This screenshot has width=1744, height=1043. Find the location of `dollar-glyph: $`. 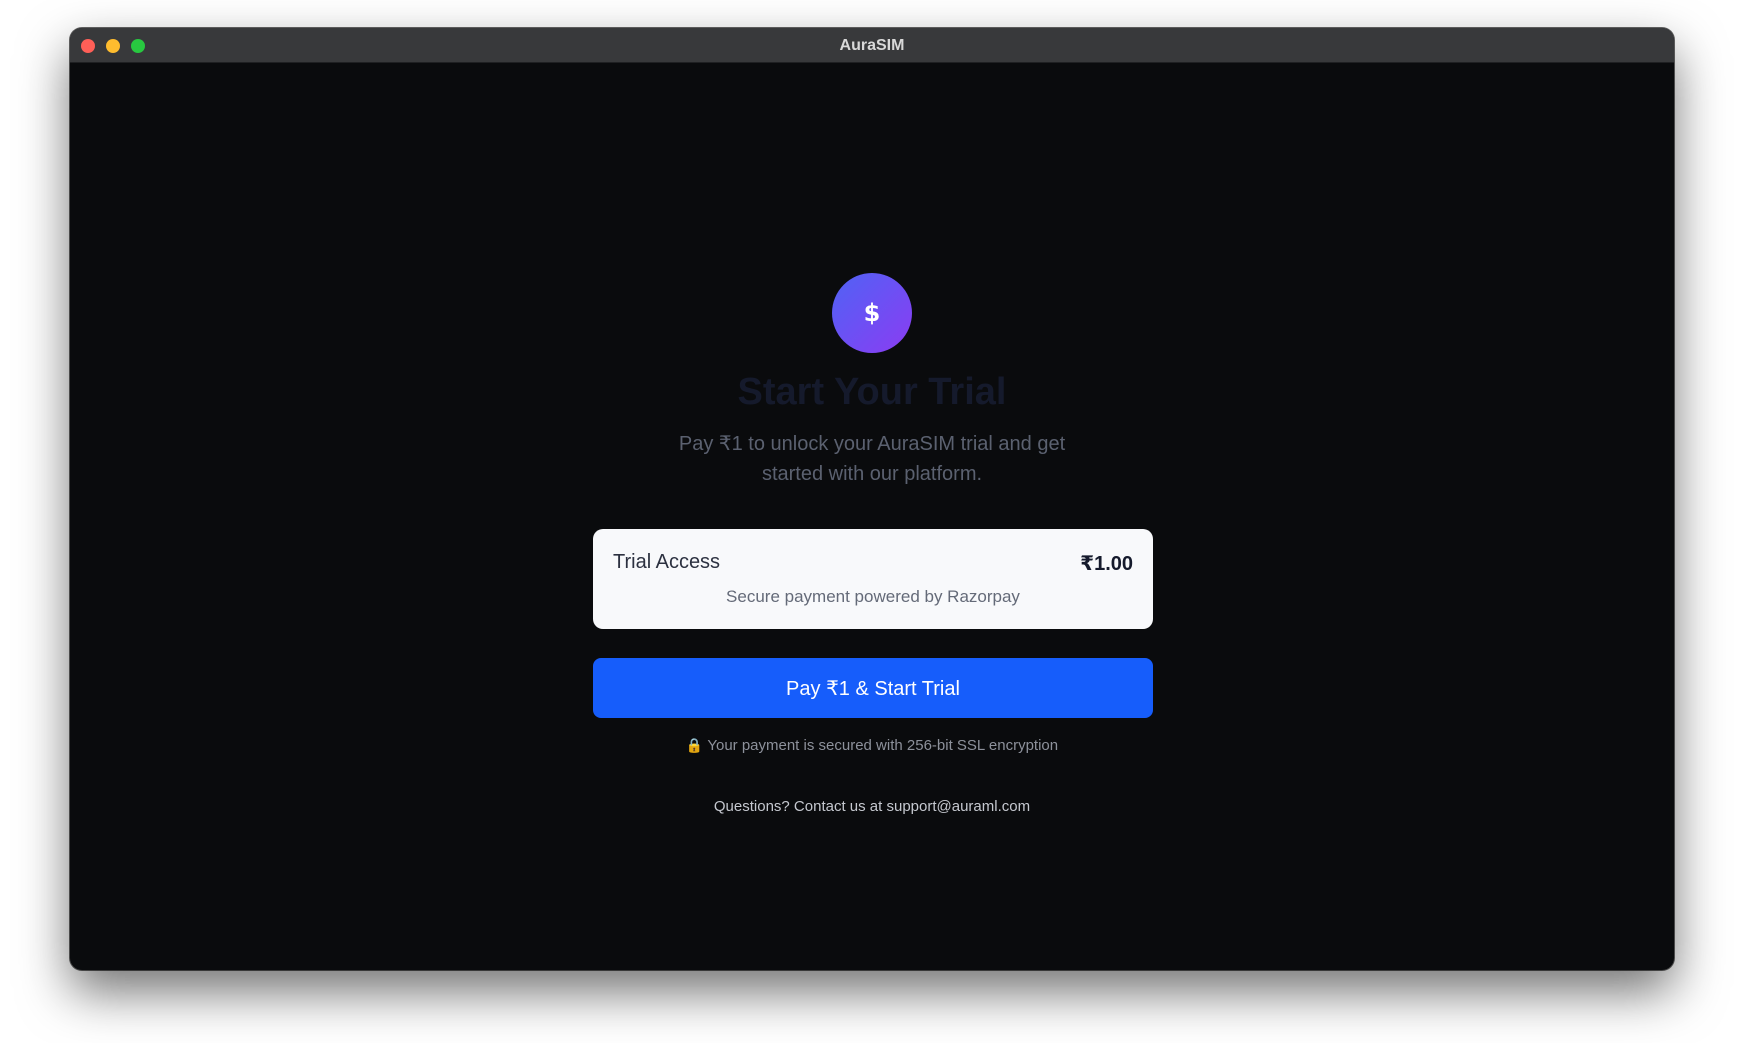

dollar-glyph: $ is located at coordinates (872, 313).